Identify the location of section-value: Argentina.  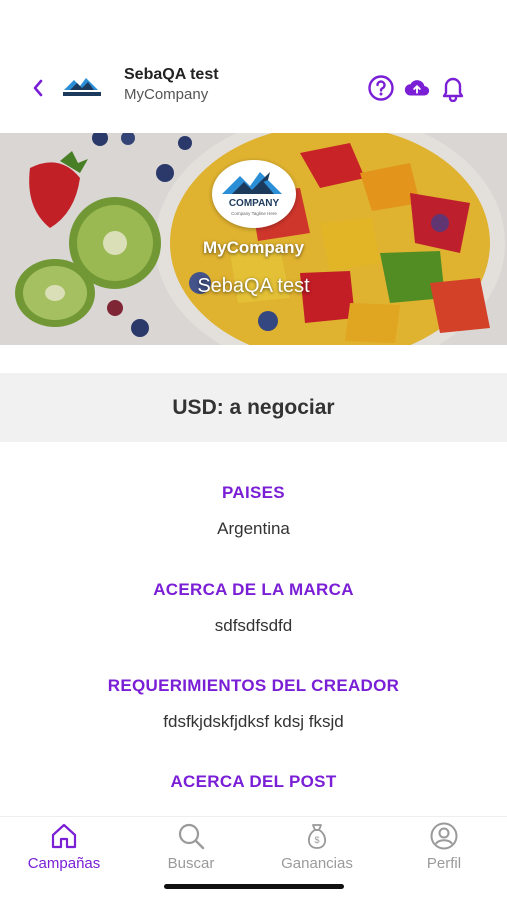
(253, 528).